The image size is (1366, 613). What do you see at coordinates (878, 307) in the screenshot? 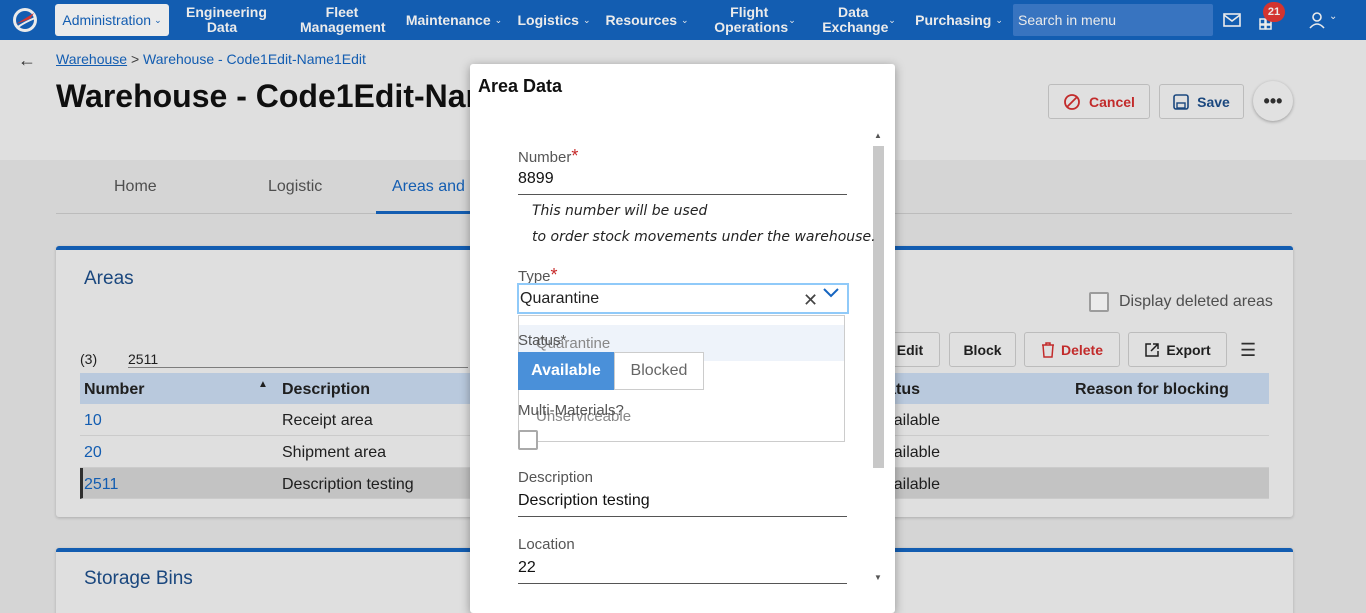
I see `scrollbar-thumb` at bounding box center [878, 307].